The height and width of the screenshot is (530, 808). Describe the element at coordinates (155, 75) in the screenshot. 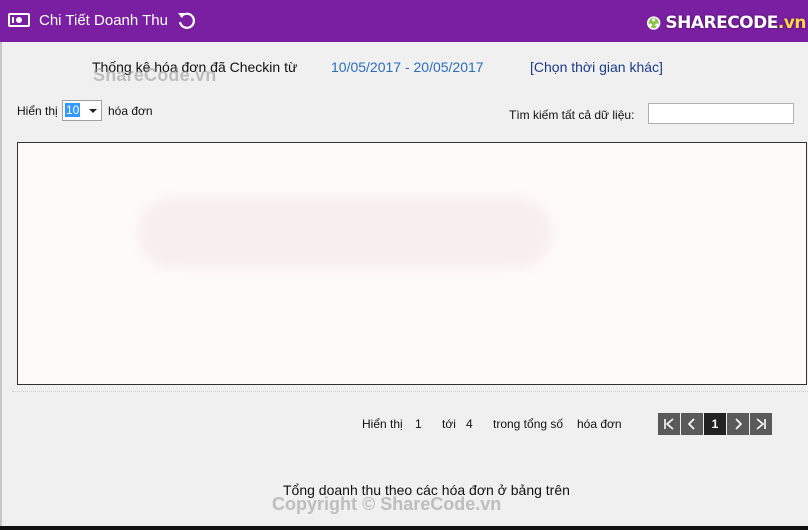

I see `watermark-top: ShareCode.vn` at that location.